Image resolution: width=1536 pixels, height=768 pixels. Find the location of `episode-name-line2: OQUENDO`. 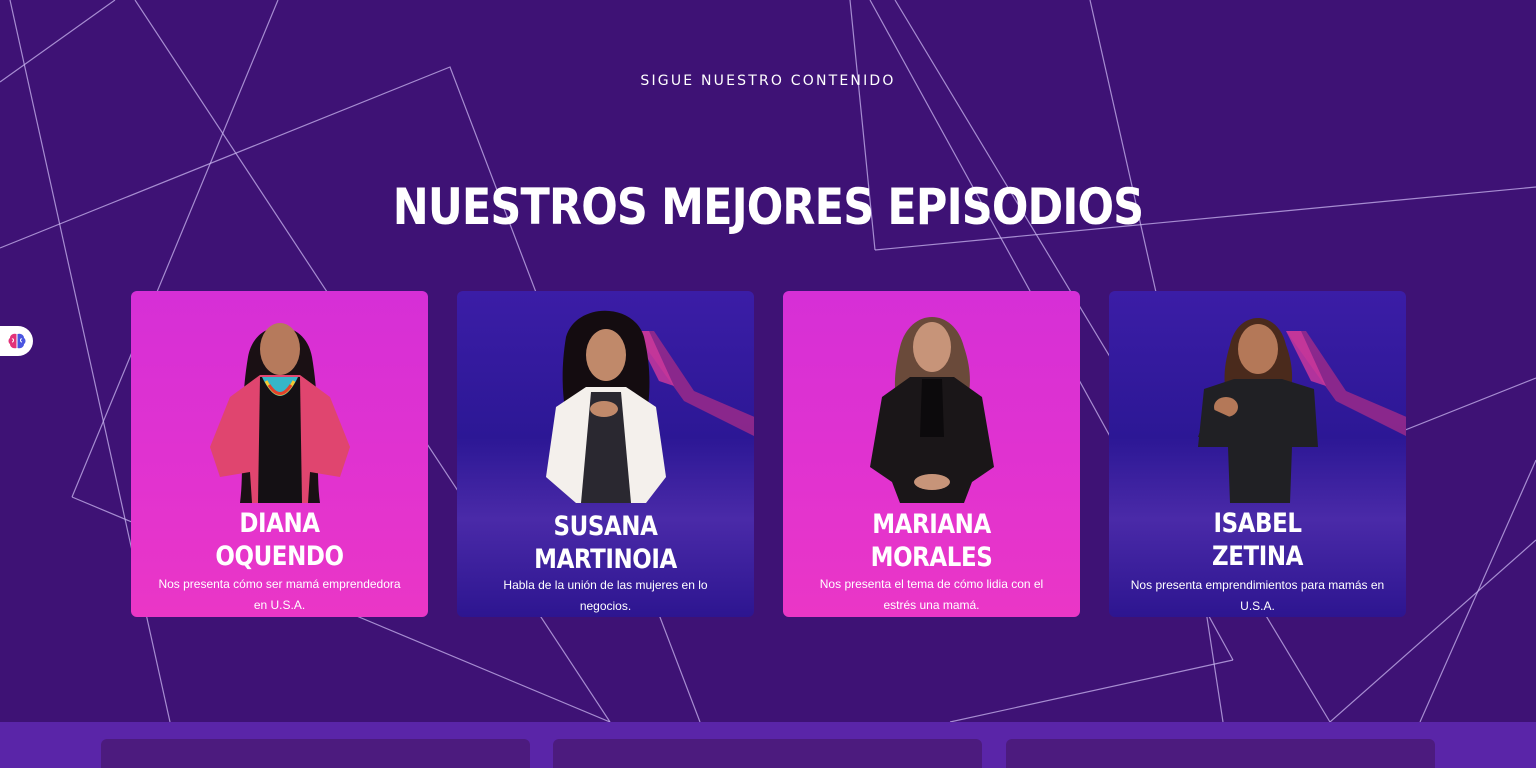

episode-name-line2: OQUENDO is located at coordinates (279, 556).